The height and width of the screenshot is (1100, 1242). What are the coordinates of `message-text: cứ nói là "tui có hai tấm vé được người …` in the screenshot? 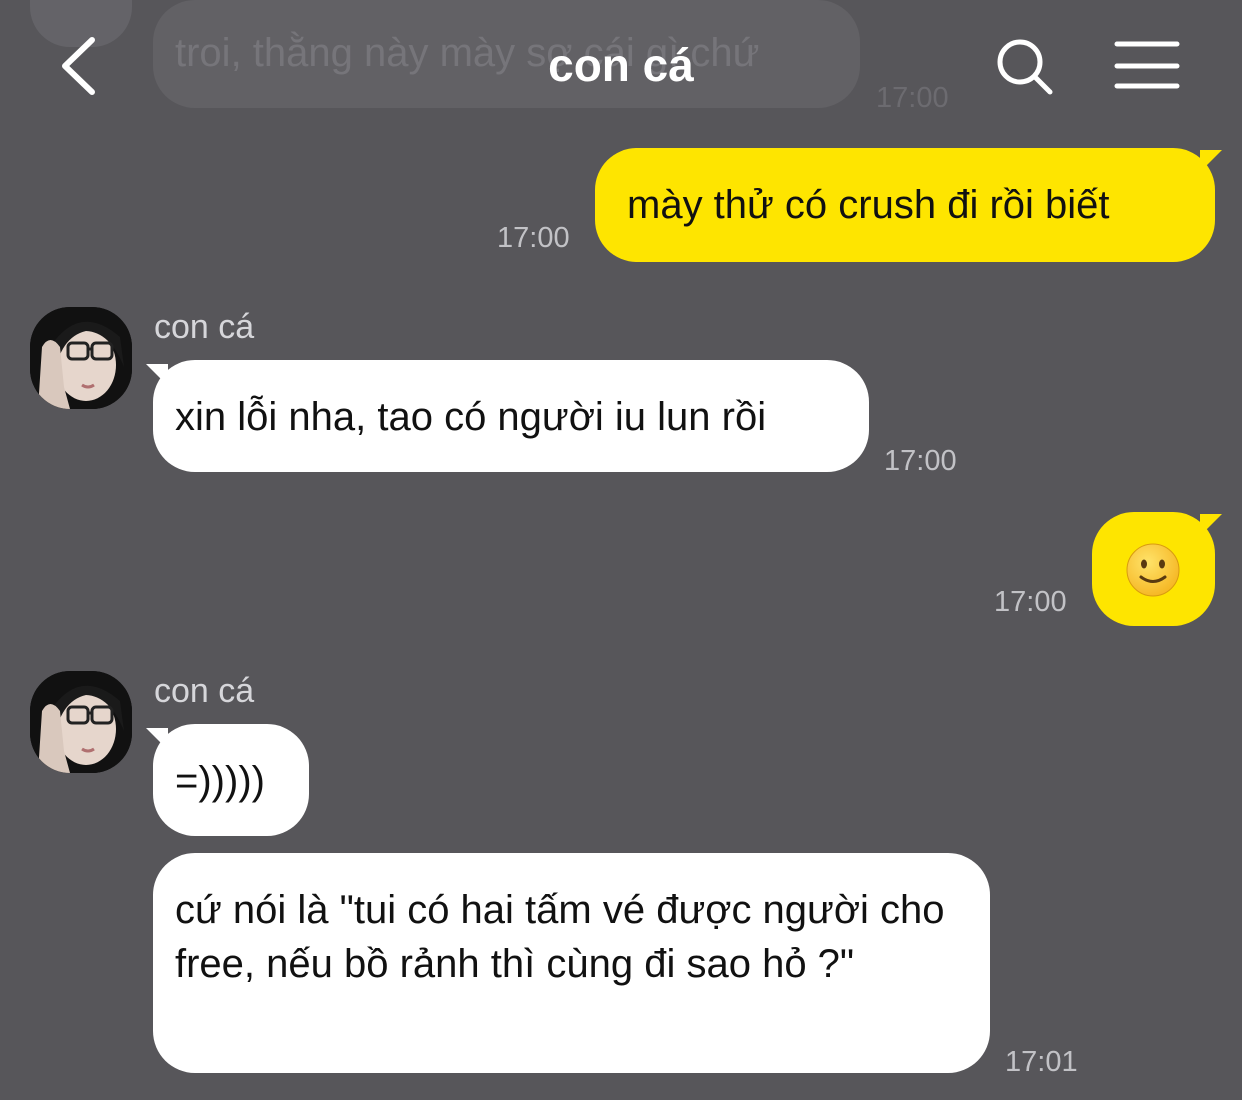 It's located at (560, 937).